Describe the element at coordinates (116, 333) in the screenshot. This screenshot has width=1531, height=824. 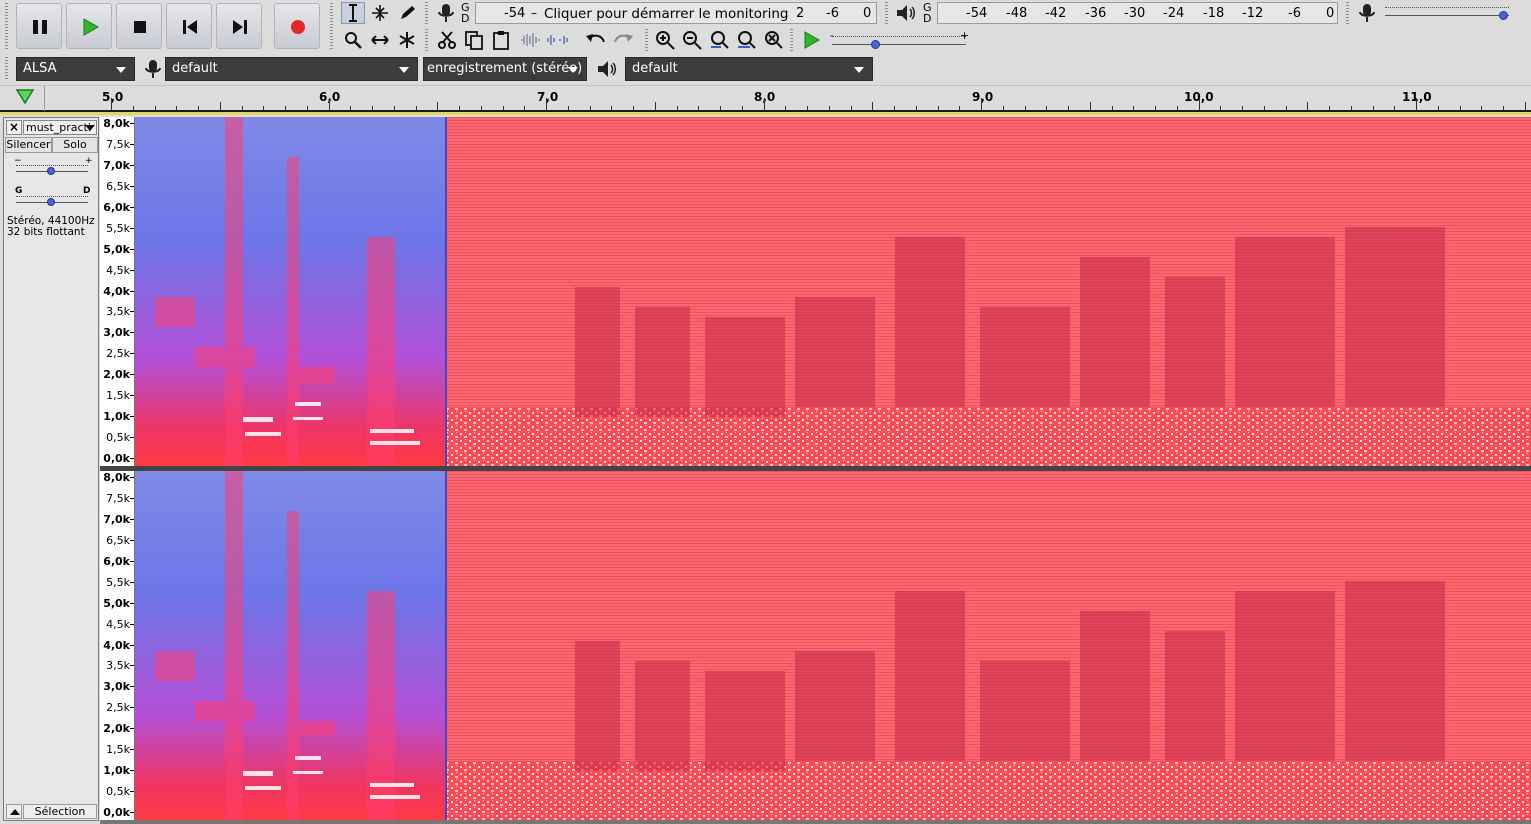
I see `frequency-label: 3,0k` at that location.